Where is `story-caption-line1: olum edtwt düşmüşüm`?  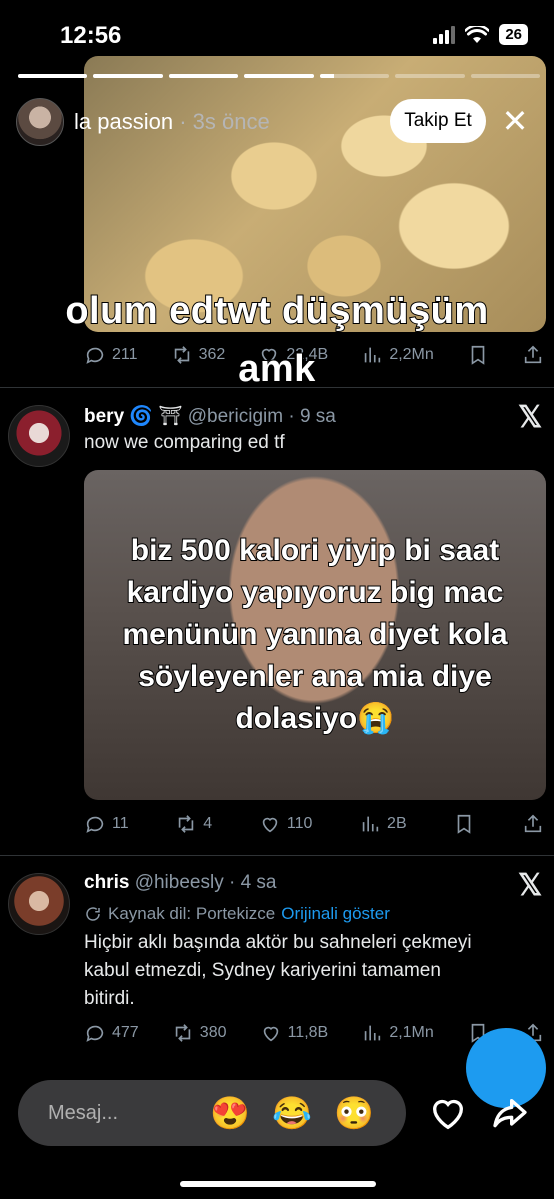 story-caption-line1: olum edtwt düşmüşüm is located at coordinates (276, 311).